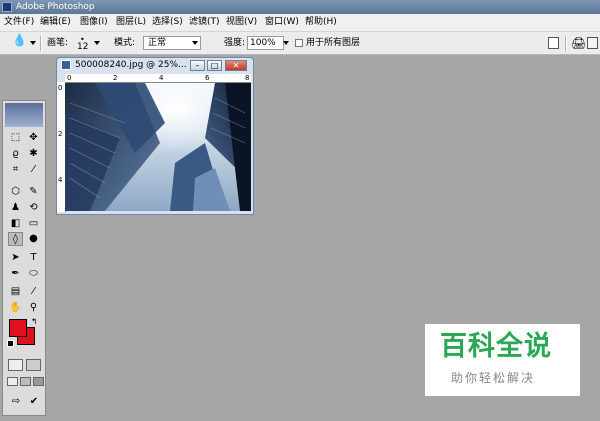  Describe the element at coordinates (235, 43) in the screenshot. I see `strength-label: 强度:` at that location.